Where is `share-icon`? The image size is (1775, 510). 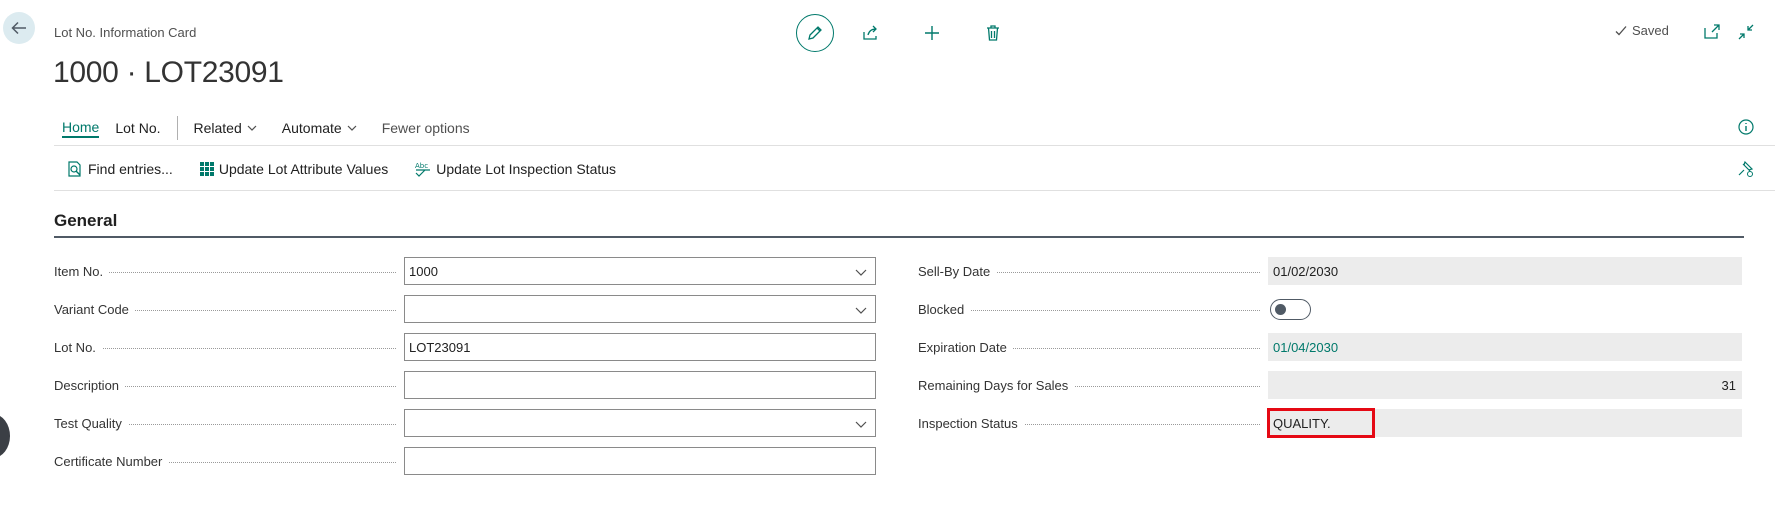
share-icon is located at coordinates (870, 32).